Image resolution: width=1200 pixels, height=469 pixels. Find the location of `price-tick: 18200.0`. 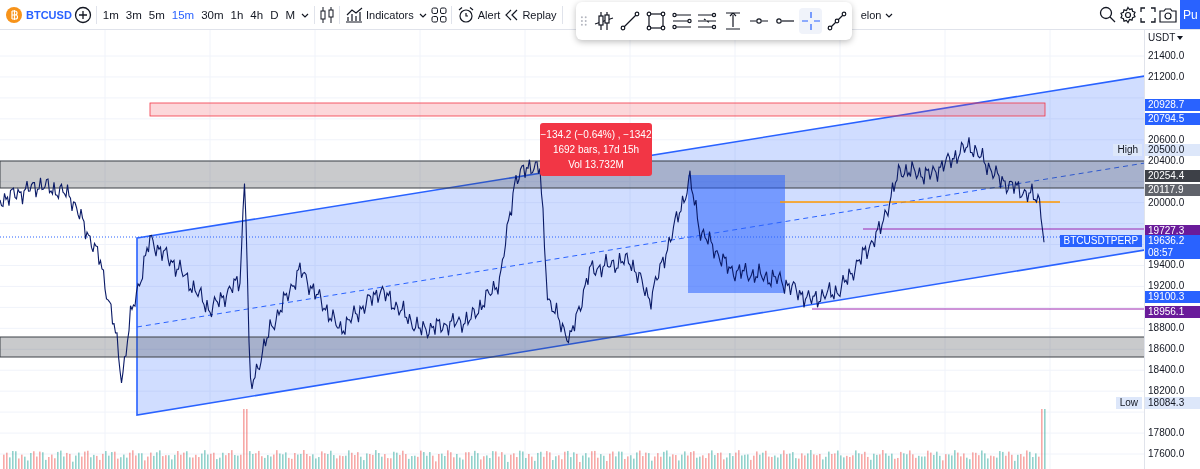

price-tick: 18200.0 is located at coordinates (1166, 391).